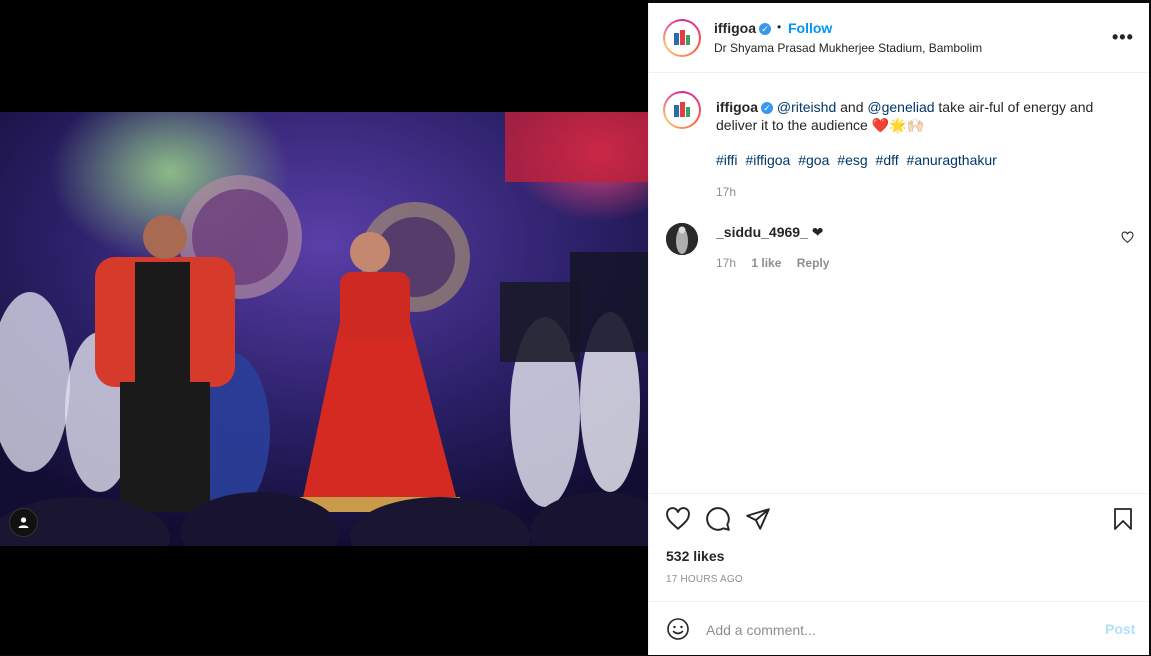 The width and height of the screenshot is (1151, 656). Describe the element at coordinates (726, 192) in the screenshot. I see `caption-timestamp: 17h` at that location.